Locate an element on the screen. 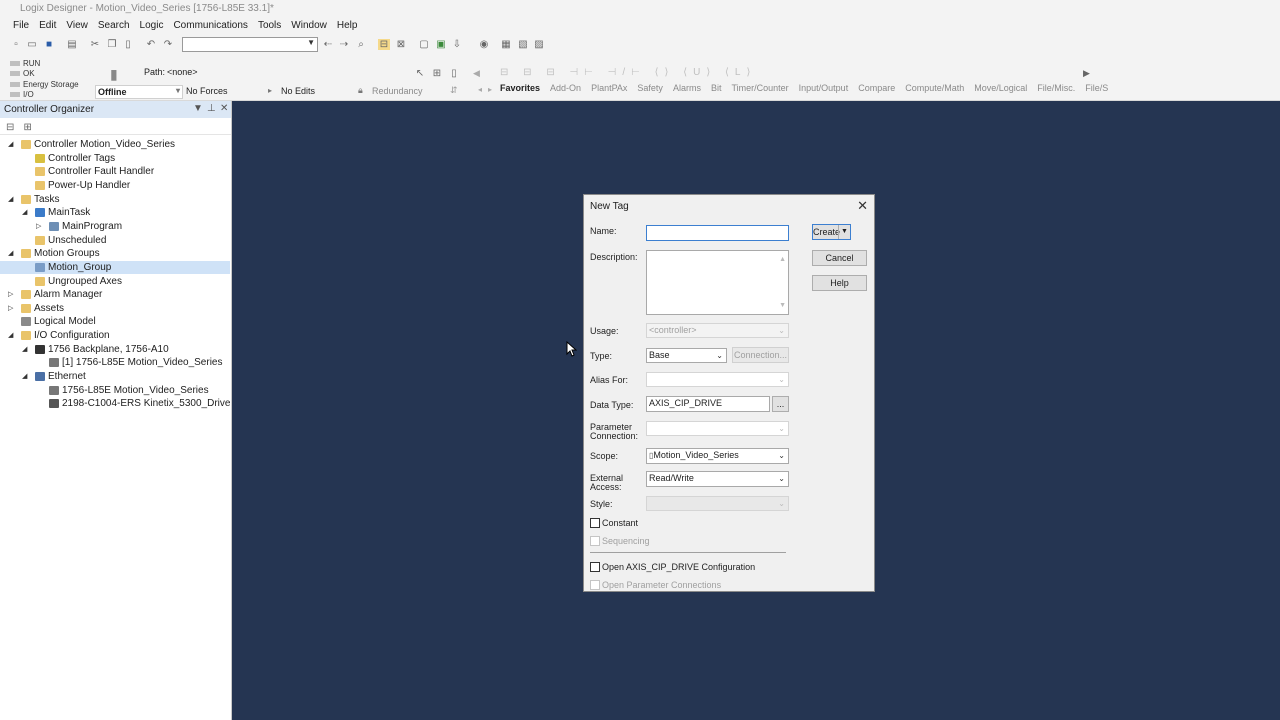 The width and height of the screenshot is (1280, 720). tree-item: ◢ Motion Groups is located at coordinates (115, 253).